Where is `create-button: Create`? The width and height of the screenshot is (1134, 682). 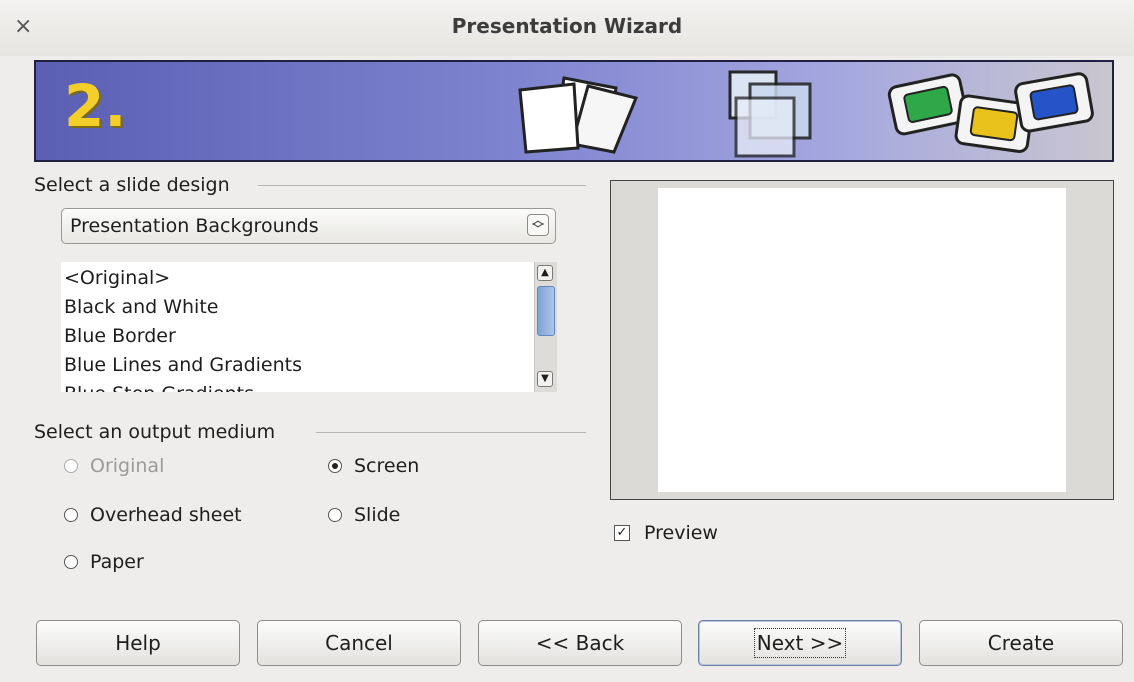 create-button: Create is located at coordinates (1021, 643).